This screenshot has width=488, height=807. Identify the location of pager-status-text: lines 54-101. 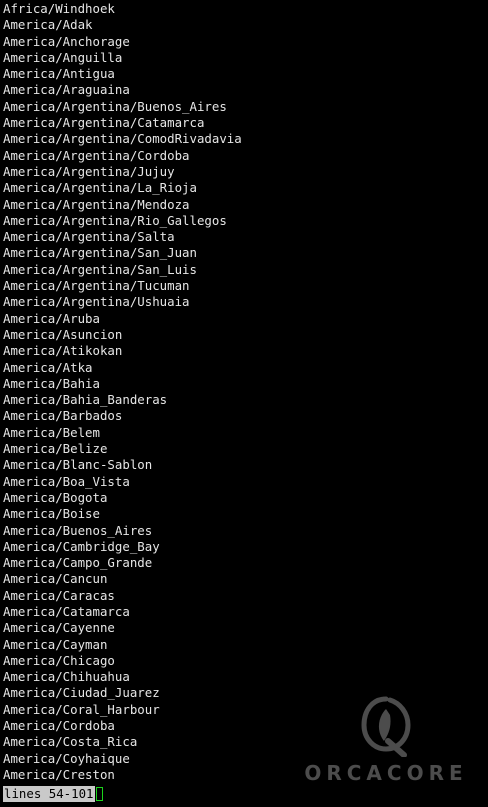
(49, 794).